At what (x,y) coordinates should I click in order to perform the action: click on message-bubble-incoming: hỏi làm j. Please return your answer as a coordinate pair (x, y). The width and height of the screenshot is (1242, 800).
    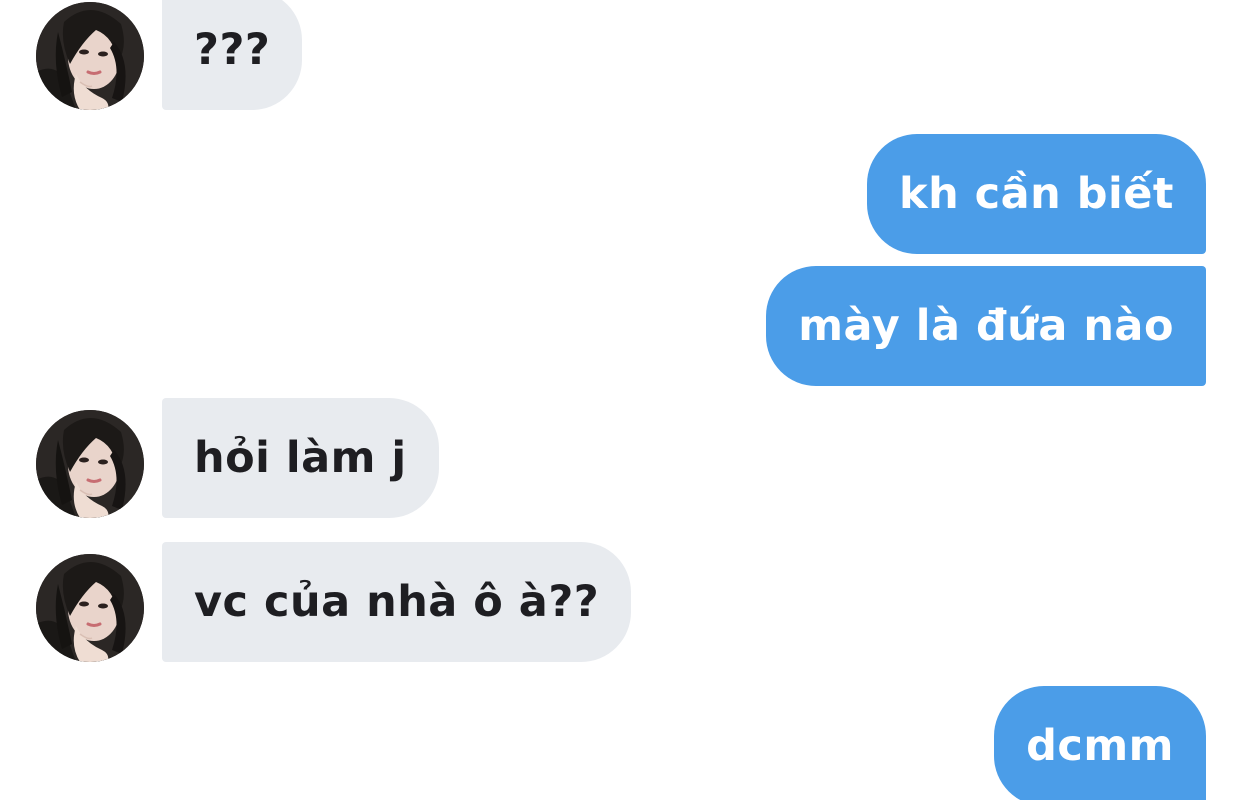
    Looking at the image, I should click on (300, 458).